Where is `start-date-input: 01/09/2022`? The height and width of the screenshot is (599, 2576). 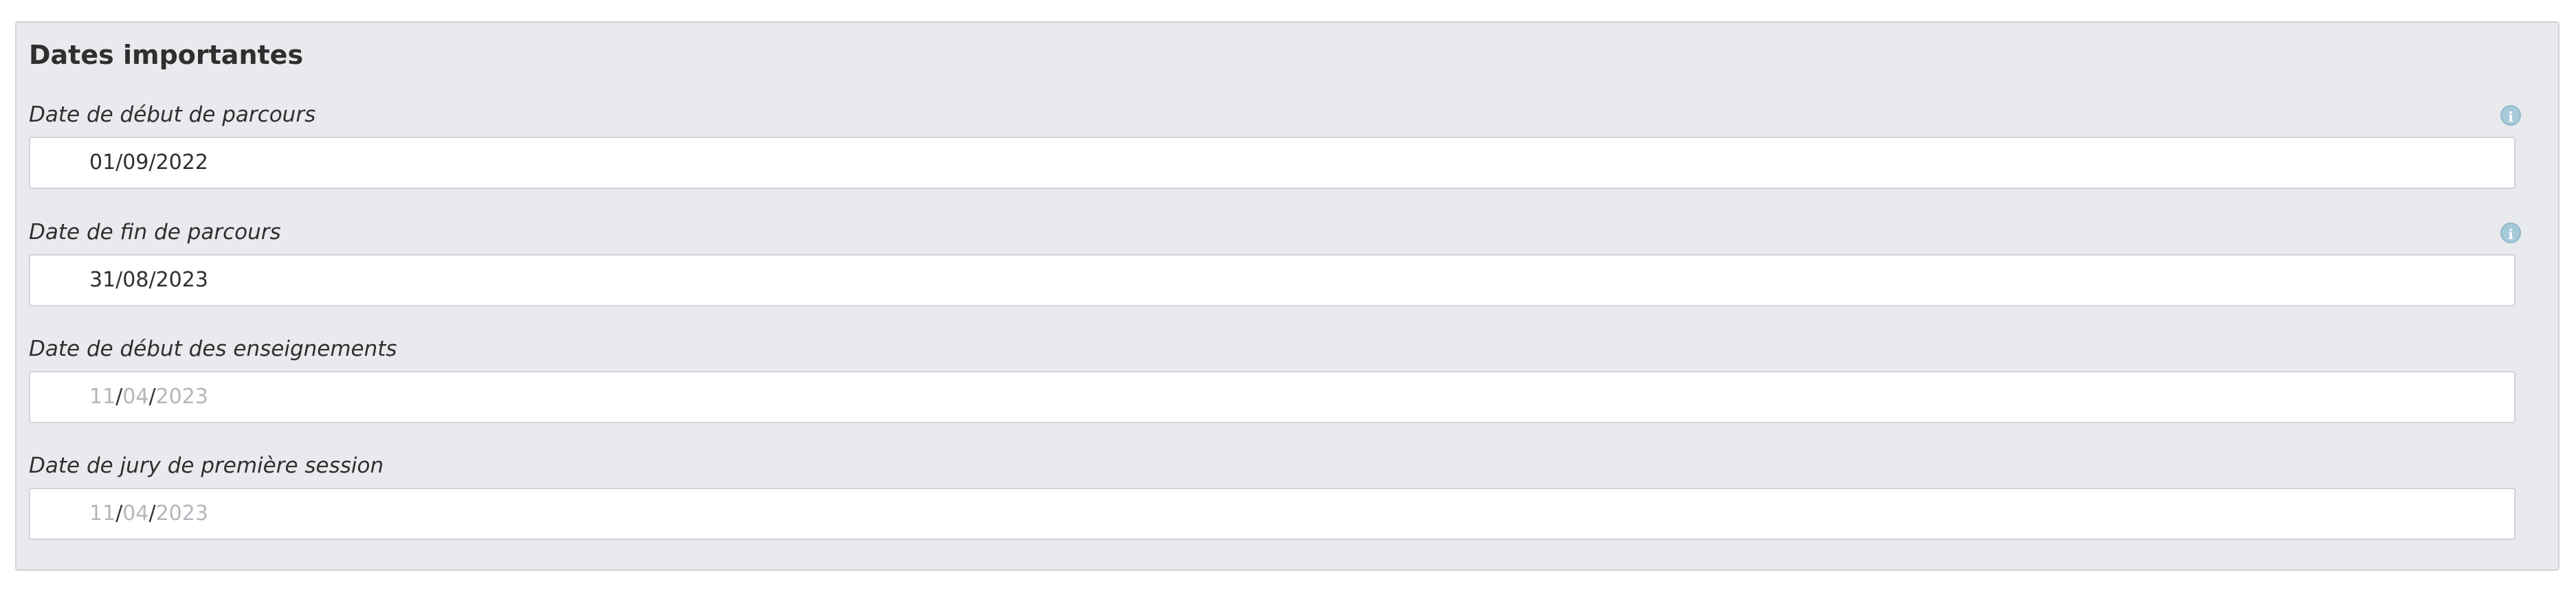
start-date-input: 01/09/2022 is located at coordinates (1272, 163).